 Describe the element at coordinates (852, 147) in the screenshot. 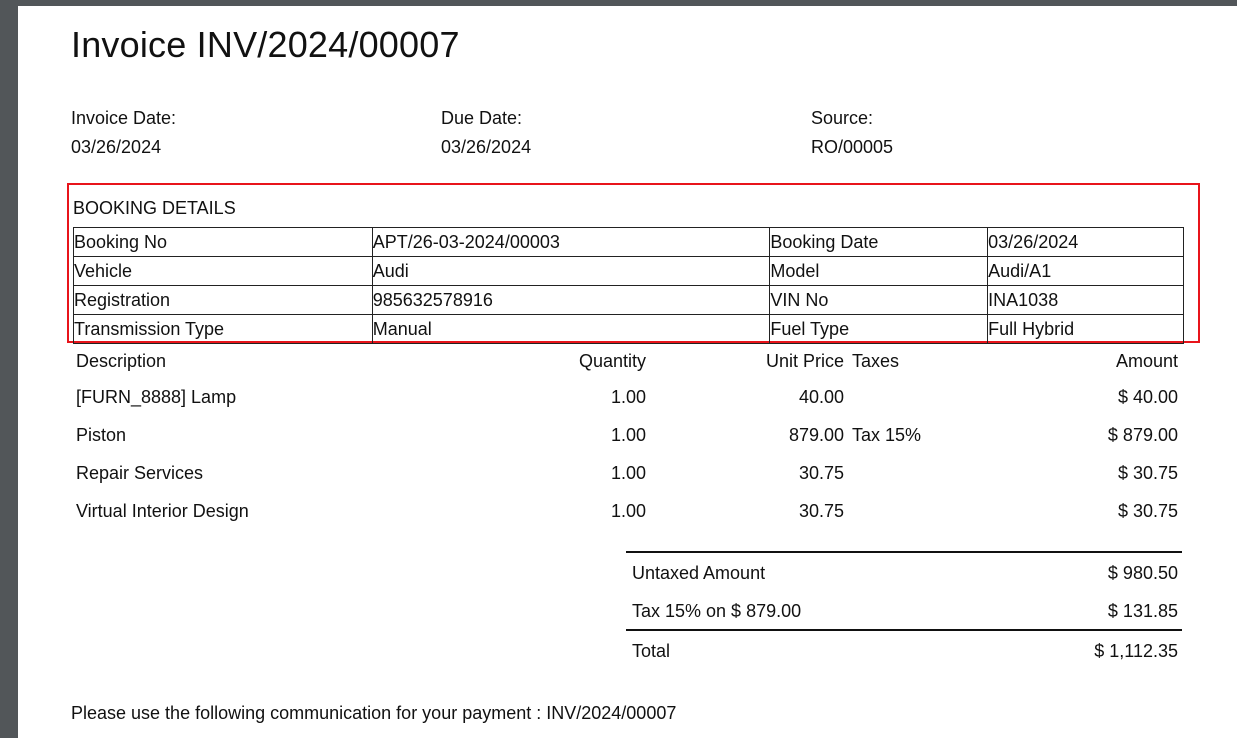

I see `source-value: RO/00005` at that location.